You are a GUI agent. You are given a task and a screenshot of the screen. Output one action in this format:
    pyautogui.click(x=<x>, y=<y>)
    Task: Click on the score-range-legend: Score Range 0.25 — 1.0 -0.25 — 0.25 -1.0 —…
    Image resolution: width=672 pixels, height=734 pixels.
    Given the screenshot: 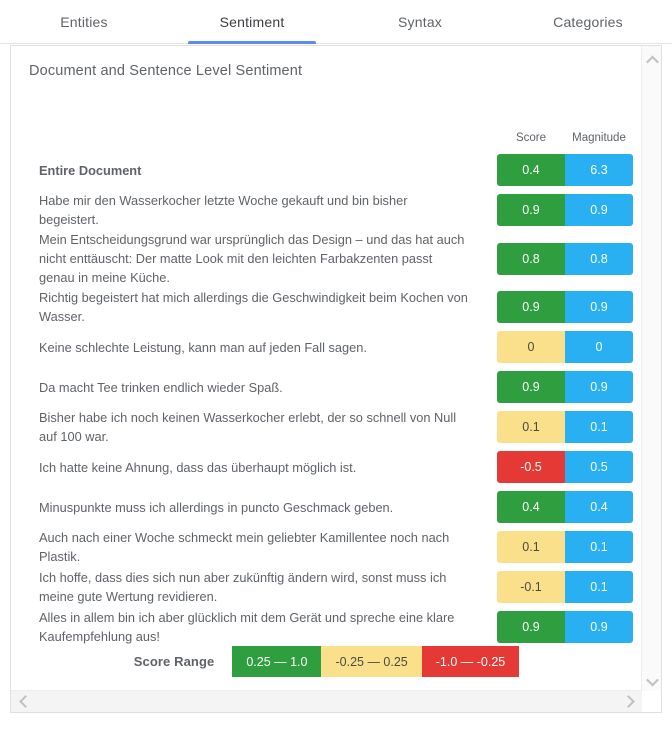 What is the action you would take?
    pyautogui.click(x=326, y=661)
    